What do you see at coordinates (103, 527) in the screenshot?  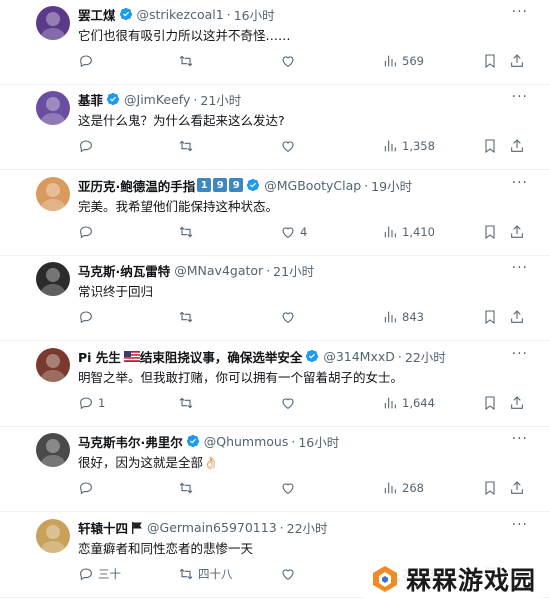 I see `display-name: 轩辕十四` at bounding box center [103, 527].